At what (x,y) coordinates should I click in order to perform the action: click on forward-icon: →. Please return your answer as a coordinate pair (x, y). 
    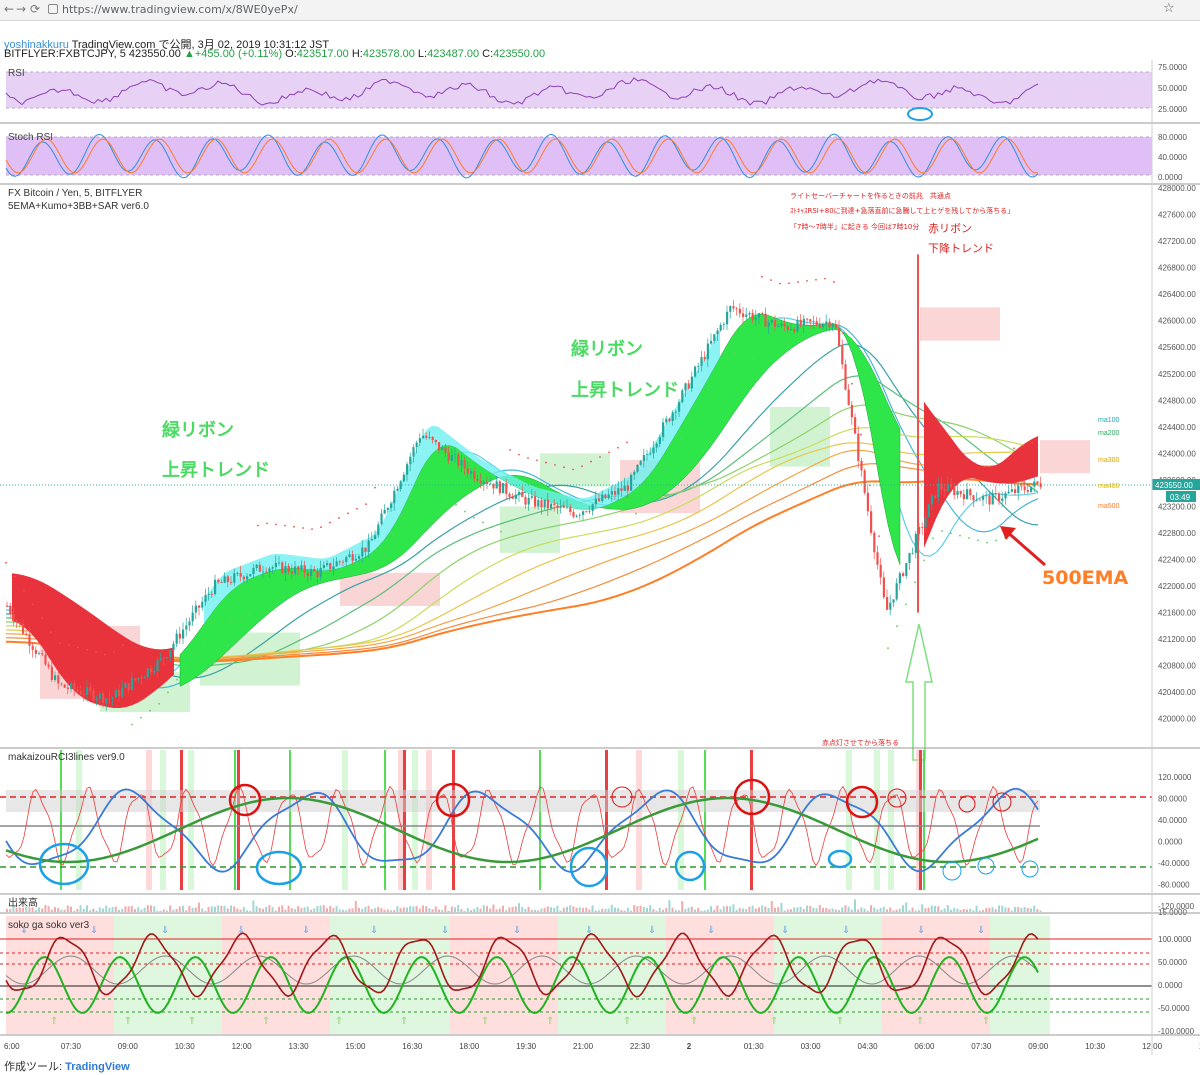
    Looking at the image, I should click on (21, 9).